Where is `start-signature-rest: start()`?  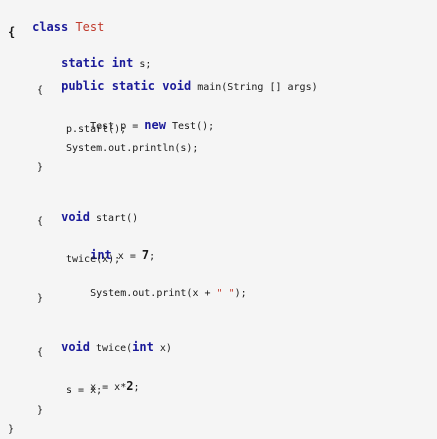
start-signature-rest: start() is located at coordinates (114, 218).